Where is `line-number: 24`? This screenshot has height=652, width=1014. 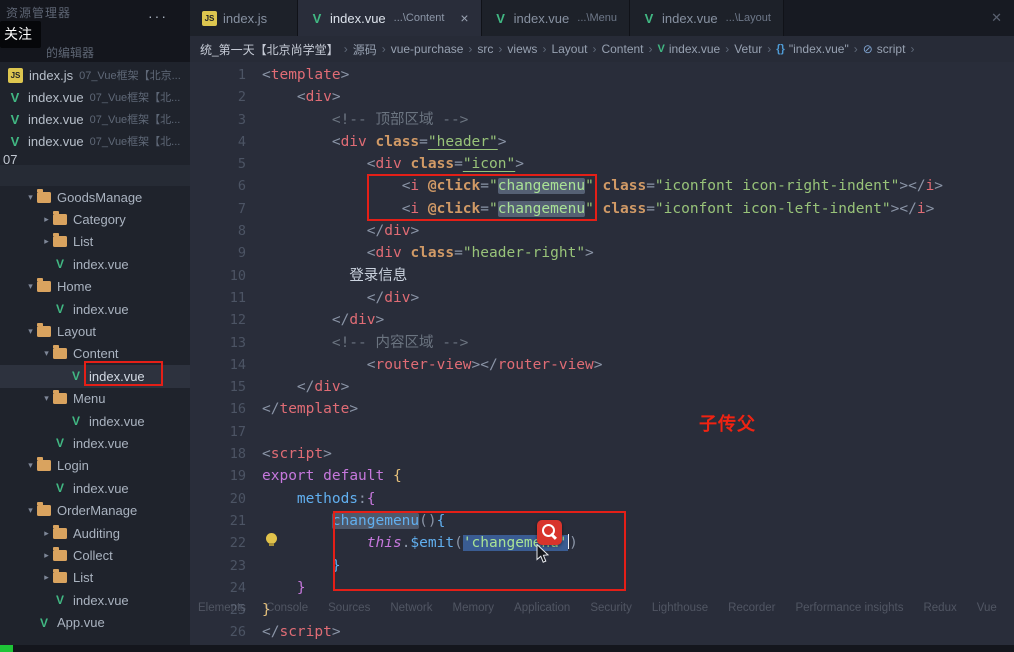 line-number: 24 is located at coordinates (237, 587).